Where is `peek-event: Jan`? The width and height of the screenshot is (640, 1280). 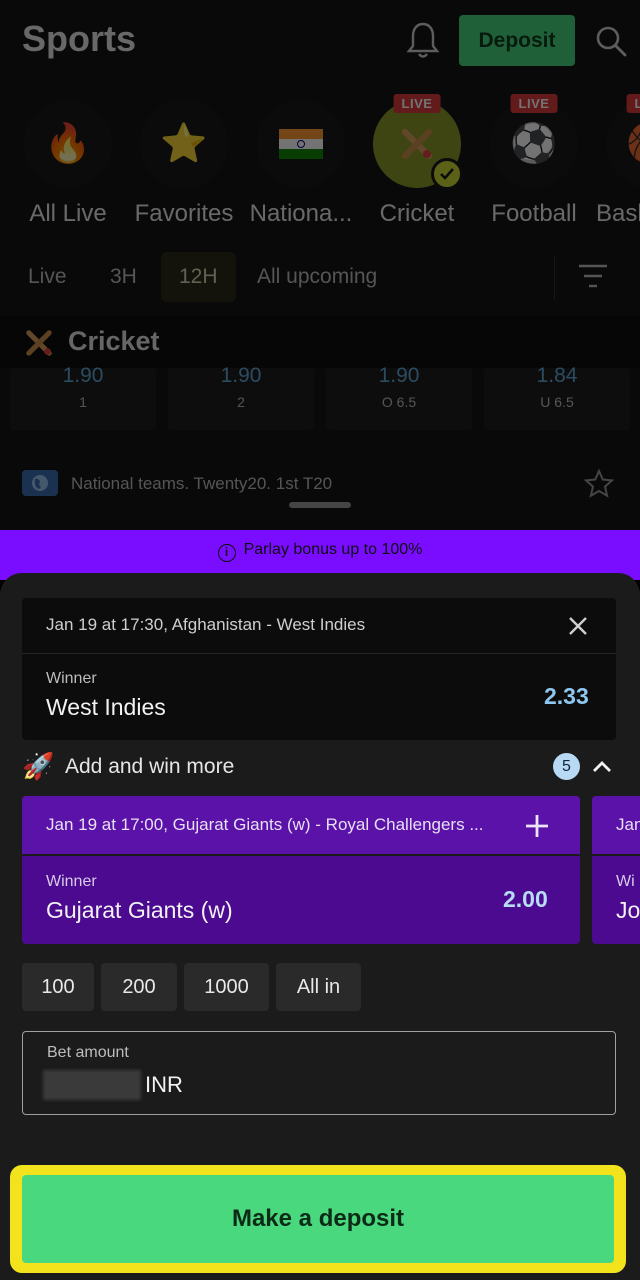 peek-event: Jan is located at coordinates (628, 824).